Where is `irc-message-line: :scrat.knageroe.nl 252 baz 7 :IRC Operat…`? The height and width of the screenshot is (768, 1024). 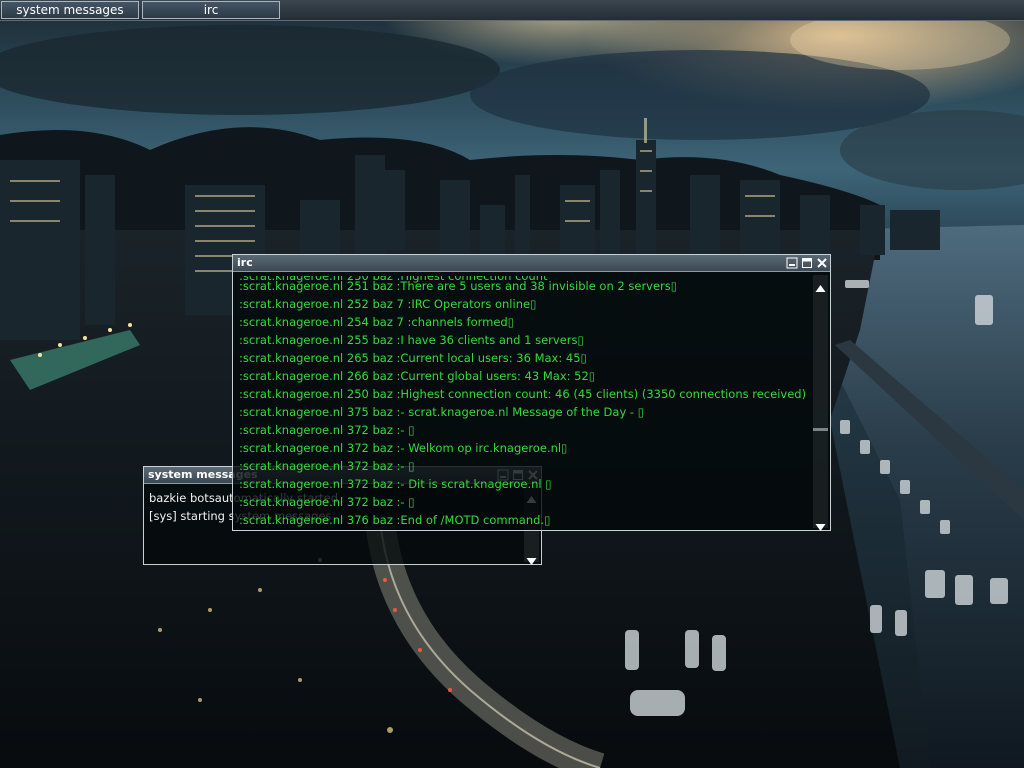 irc-message-line: :scrat.knageroe.nl 252 baz 7 :IRC Operat… is located at coordinates (388, 304).